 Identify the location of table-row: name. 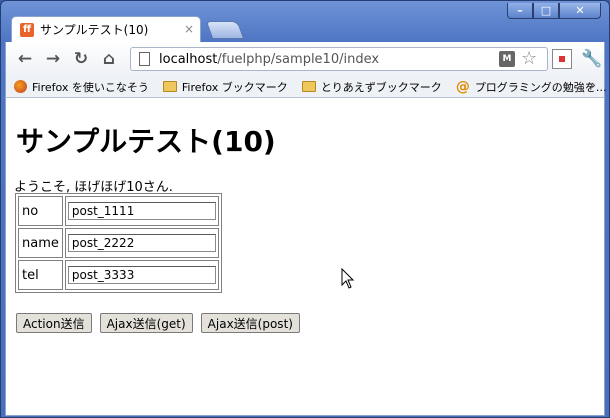
(118, 243).